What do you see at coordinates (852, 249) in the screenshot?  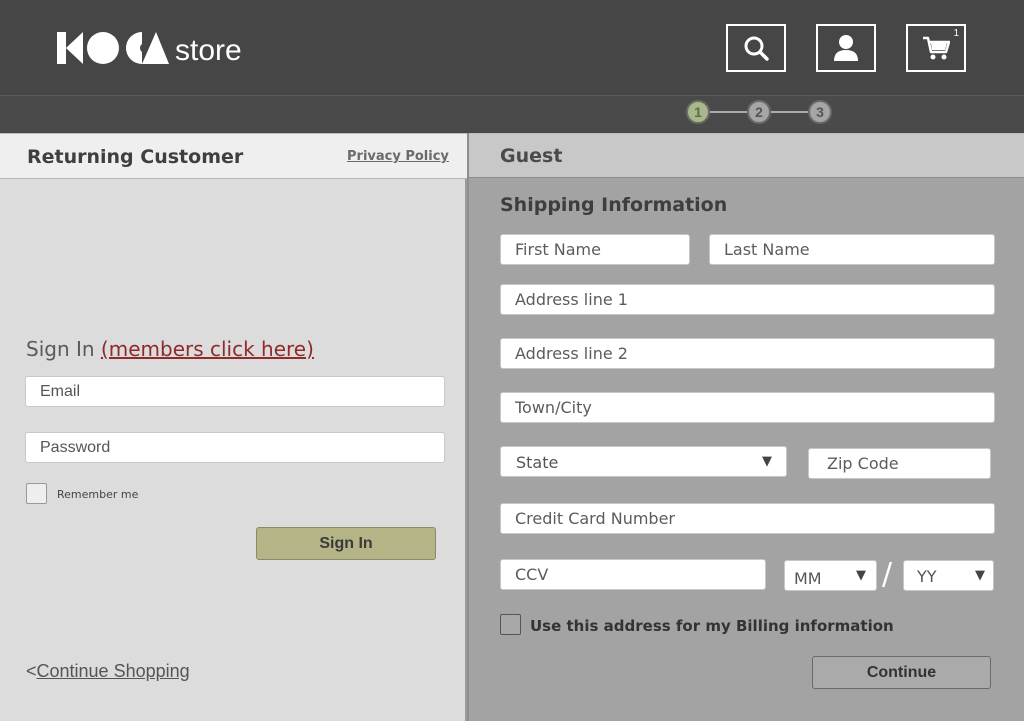 I see `last-name-field` at bounding box center [852, 249].